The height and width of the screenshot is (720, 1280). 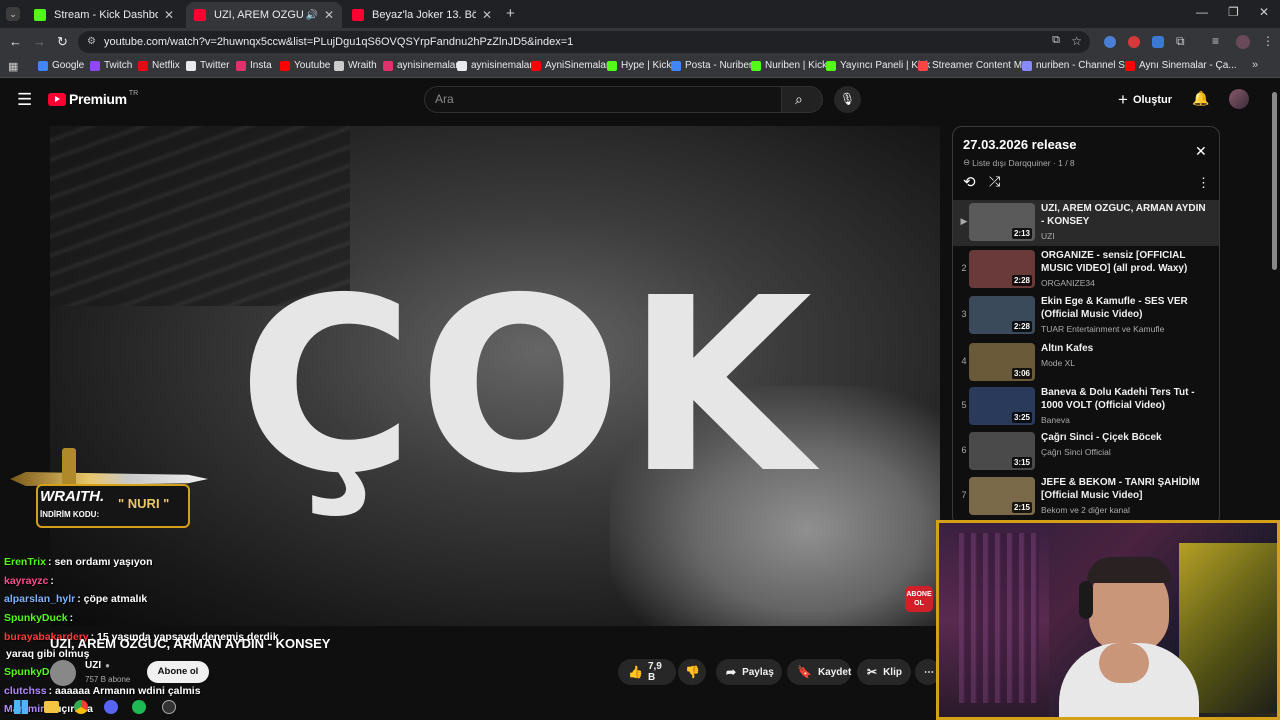 I want to click on tab-youtube-current: UZI, AREM OZGUC, ARMAN 🔊 ✕, so click(x=264, y=15).